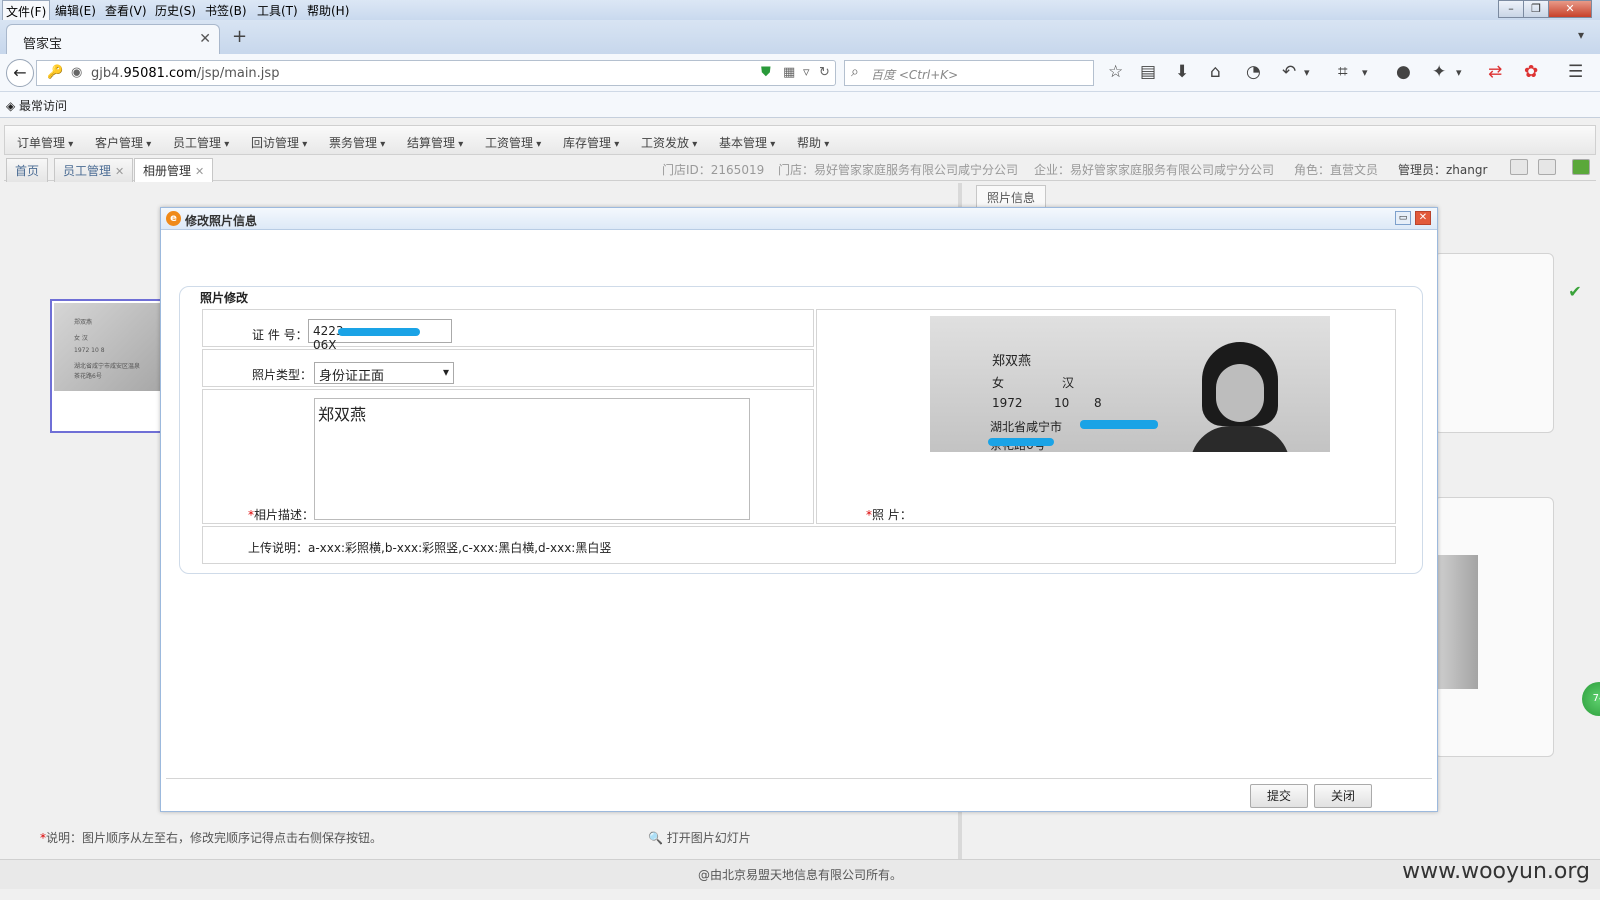 The height and width of the screenshot is (900, 1600). What do you see at coordinates (77, 72) in the screenshot?
I see `globe-icon: ◉` at bounding box center [77, 72].